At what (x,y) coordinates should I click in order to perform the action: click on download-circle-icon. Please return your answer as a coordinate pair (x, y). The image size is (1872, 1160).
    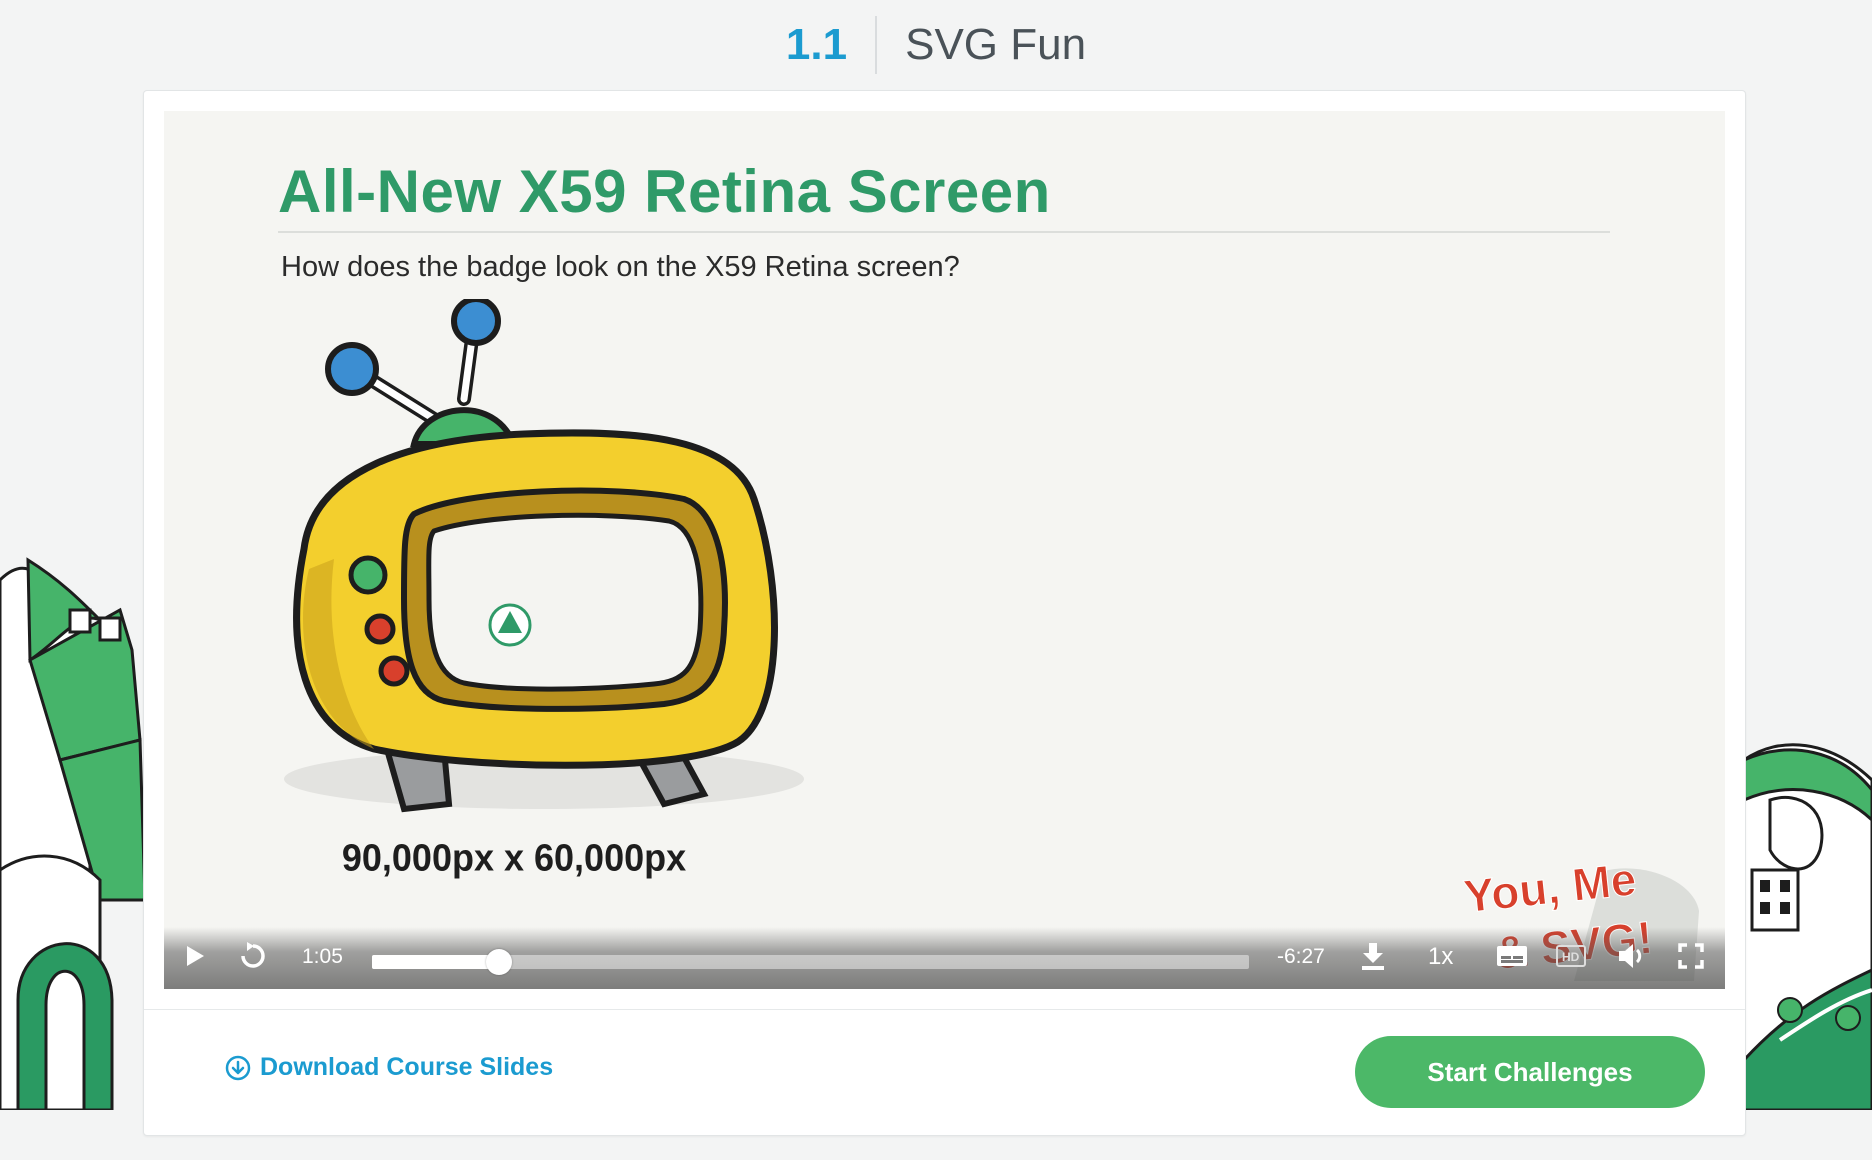
    Looking at the image, I should click on (238, 1067).